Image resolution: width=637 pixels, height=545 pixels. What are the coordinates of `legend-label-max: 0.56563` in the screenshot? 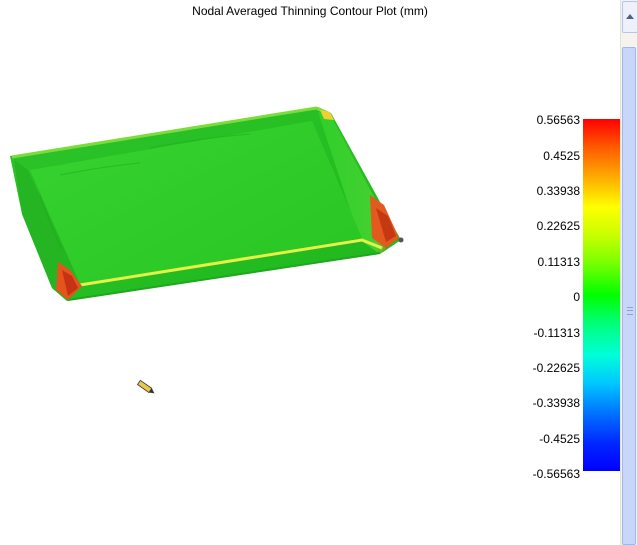 It's located at (558, 120).